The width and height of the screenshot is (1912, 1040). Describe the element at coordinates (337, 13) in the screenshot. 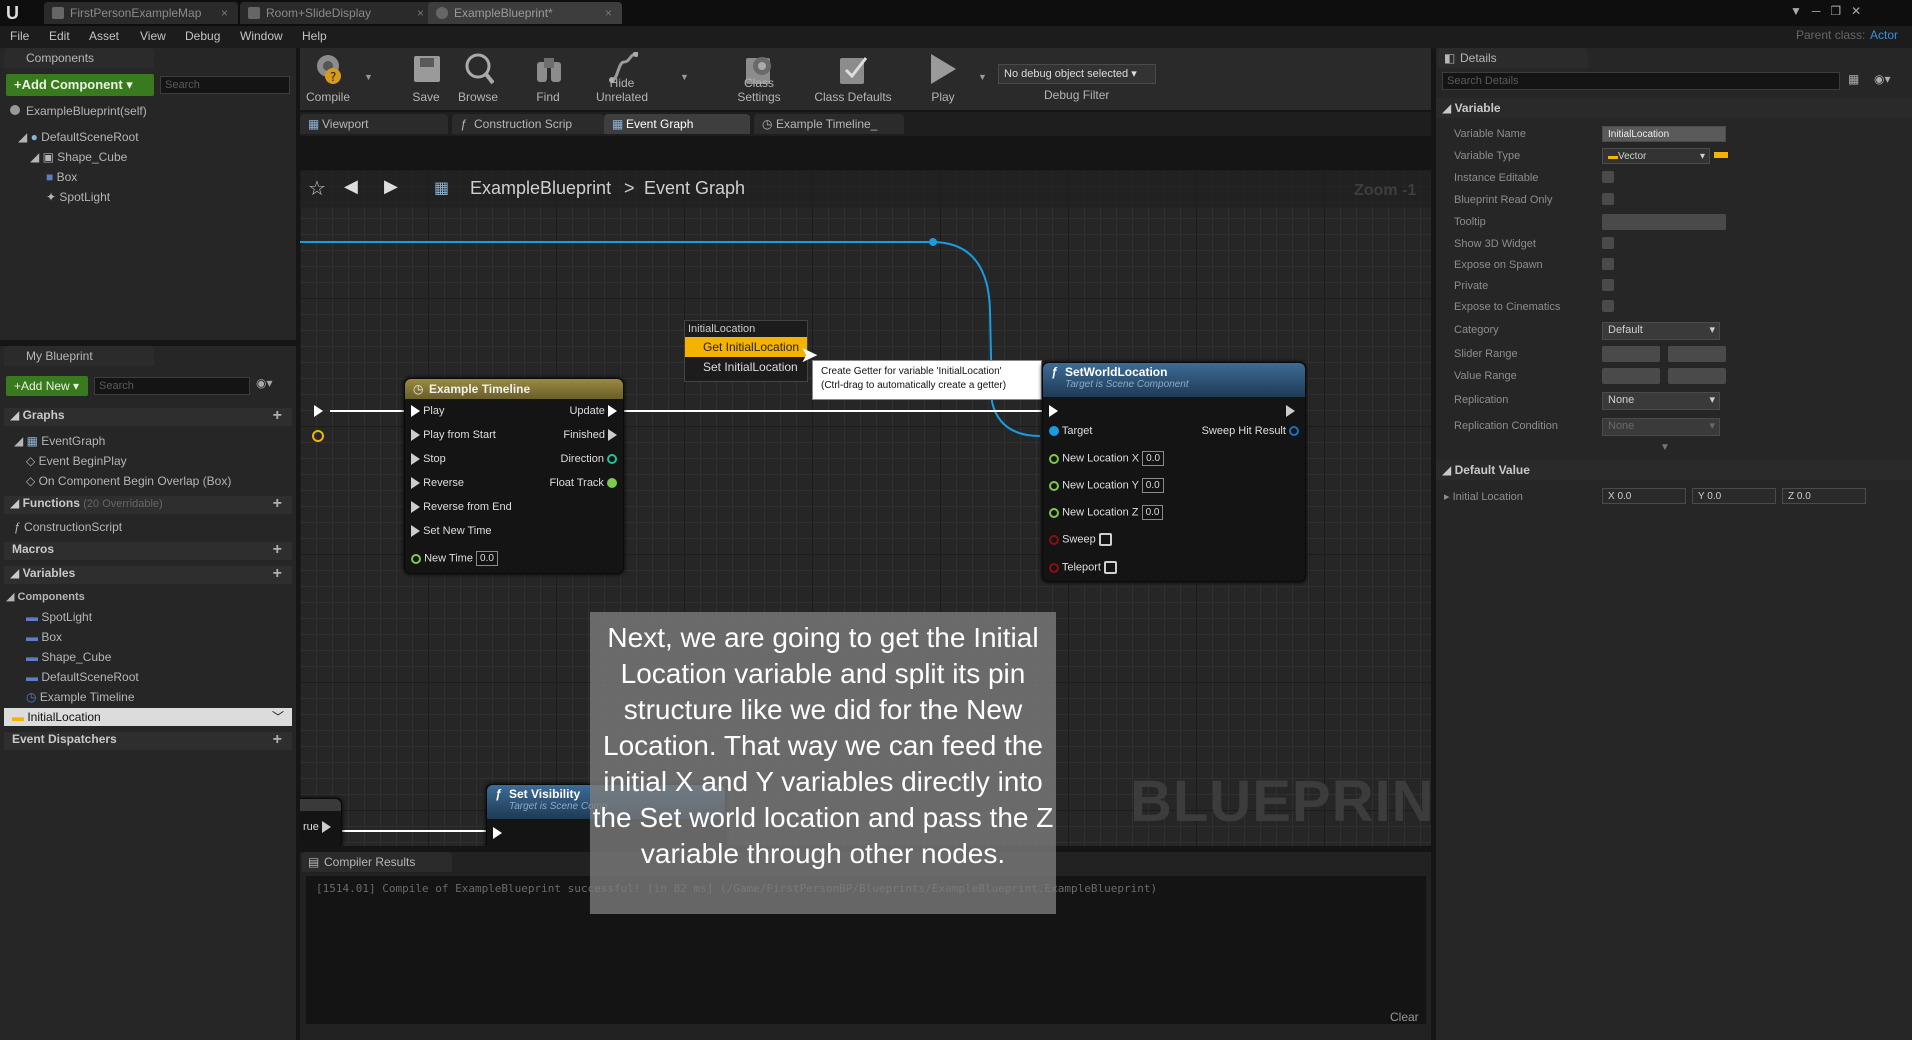

I see `doc-tab-room: Room+SlideDisplay ×` at that location.